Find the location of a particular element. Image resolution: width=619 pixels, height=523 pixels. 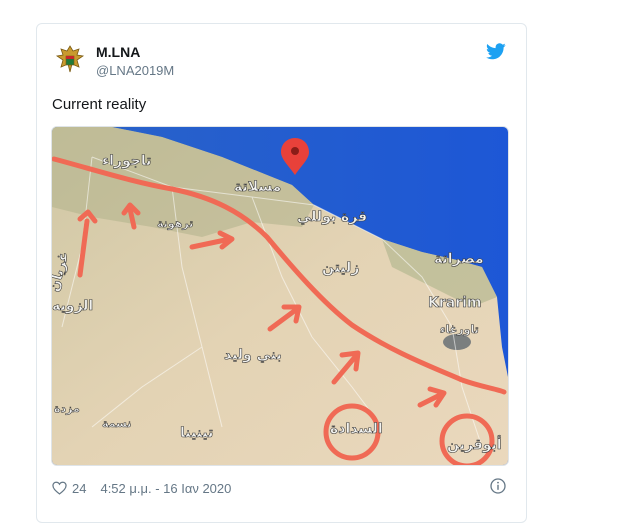

map-label-tawergha: تاورغاء is located at coordinates (459, 329).